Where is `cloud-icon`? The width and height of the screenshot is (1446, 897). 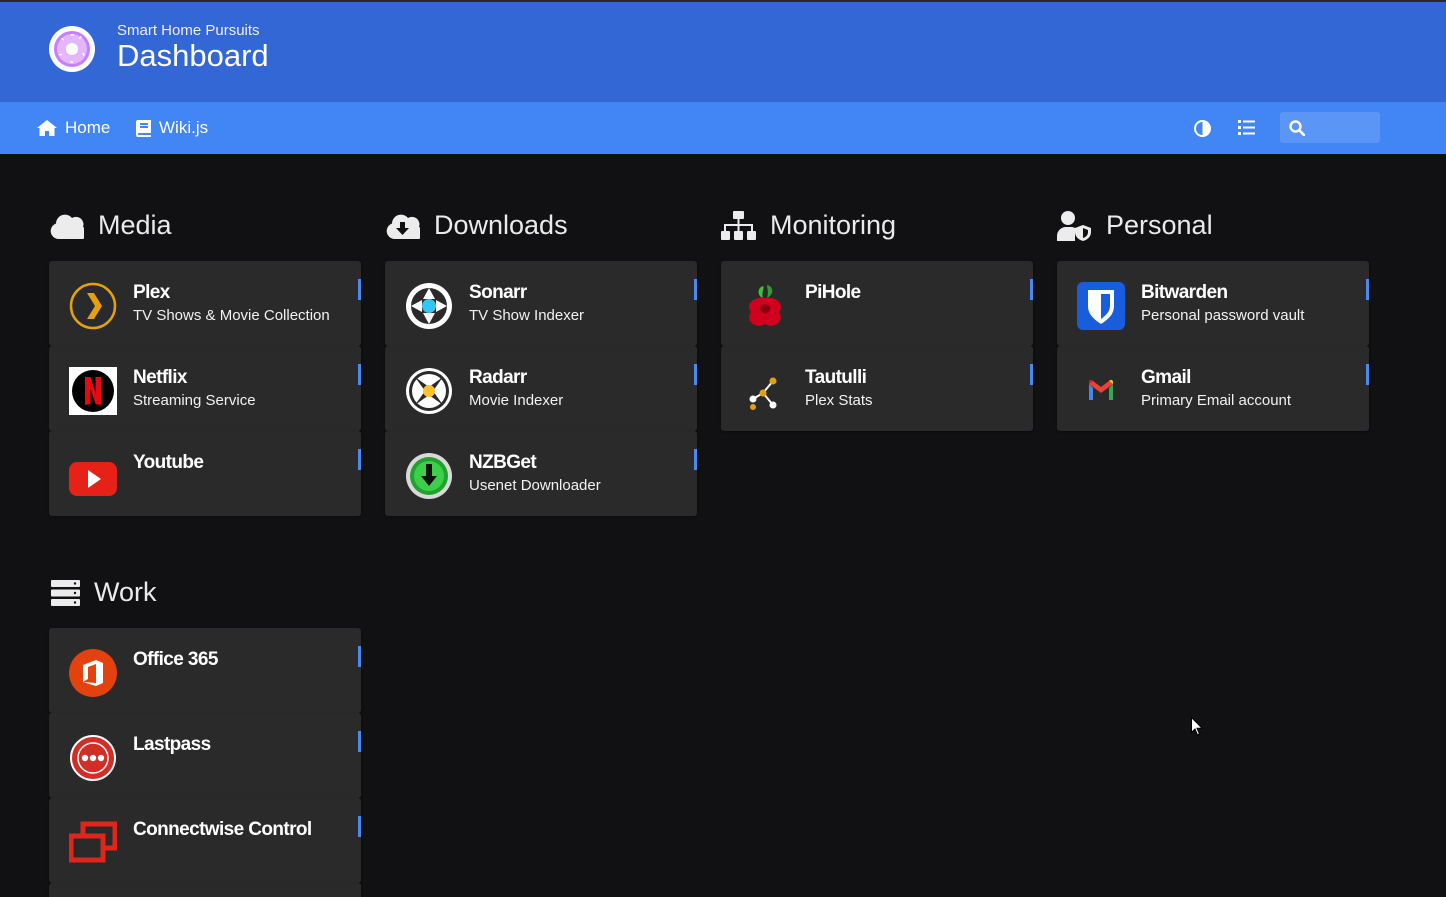
cloud-icon is located at coordinates (67, 226).